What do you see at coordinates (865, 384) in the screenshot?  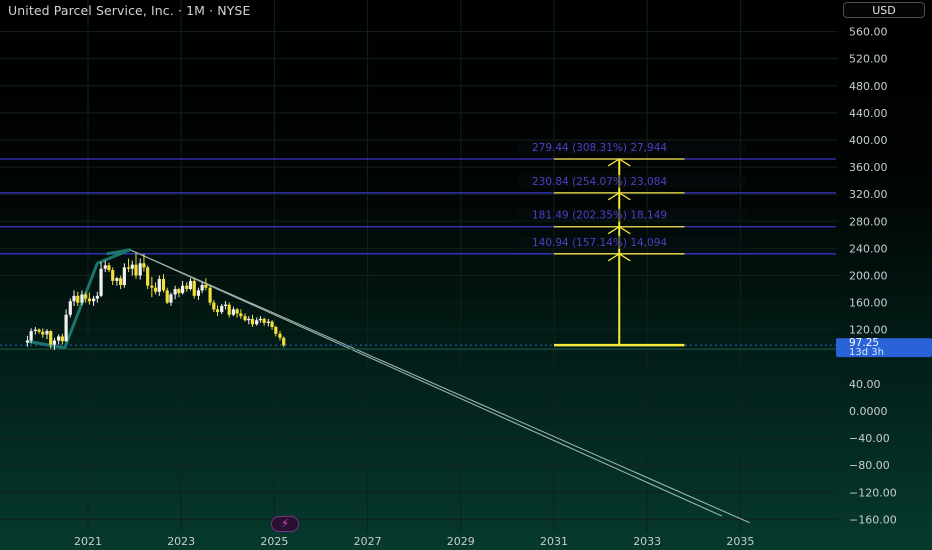 I see `y-tick-label: 40.00` at bounding box center [865, 384].